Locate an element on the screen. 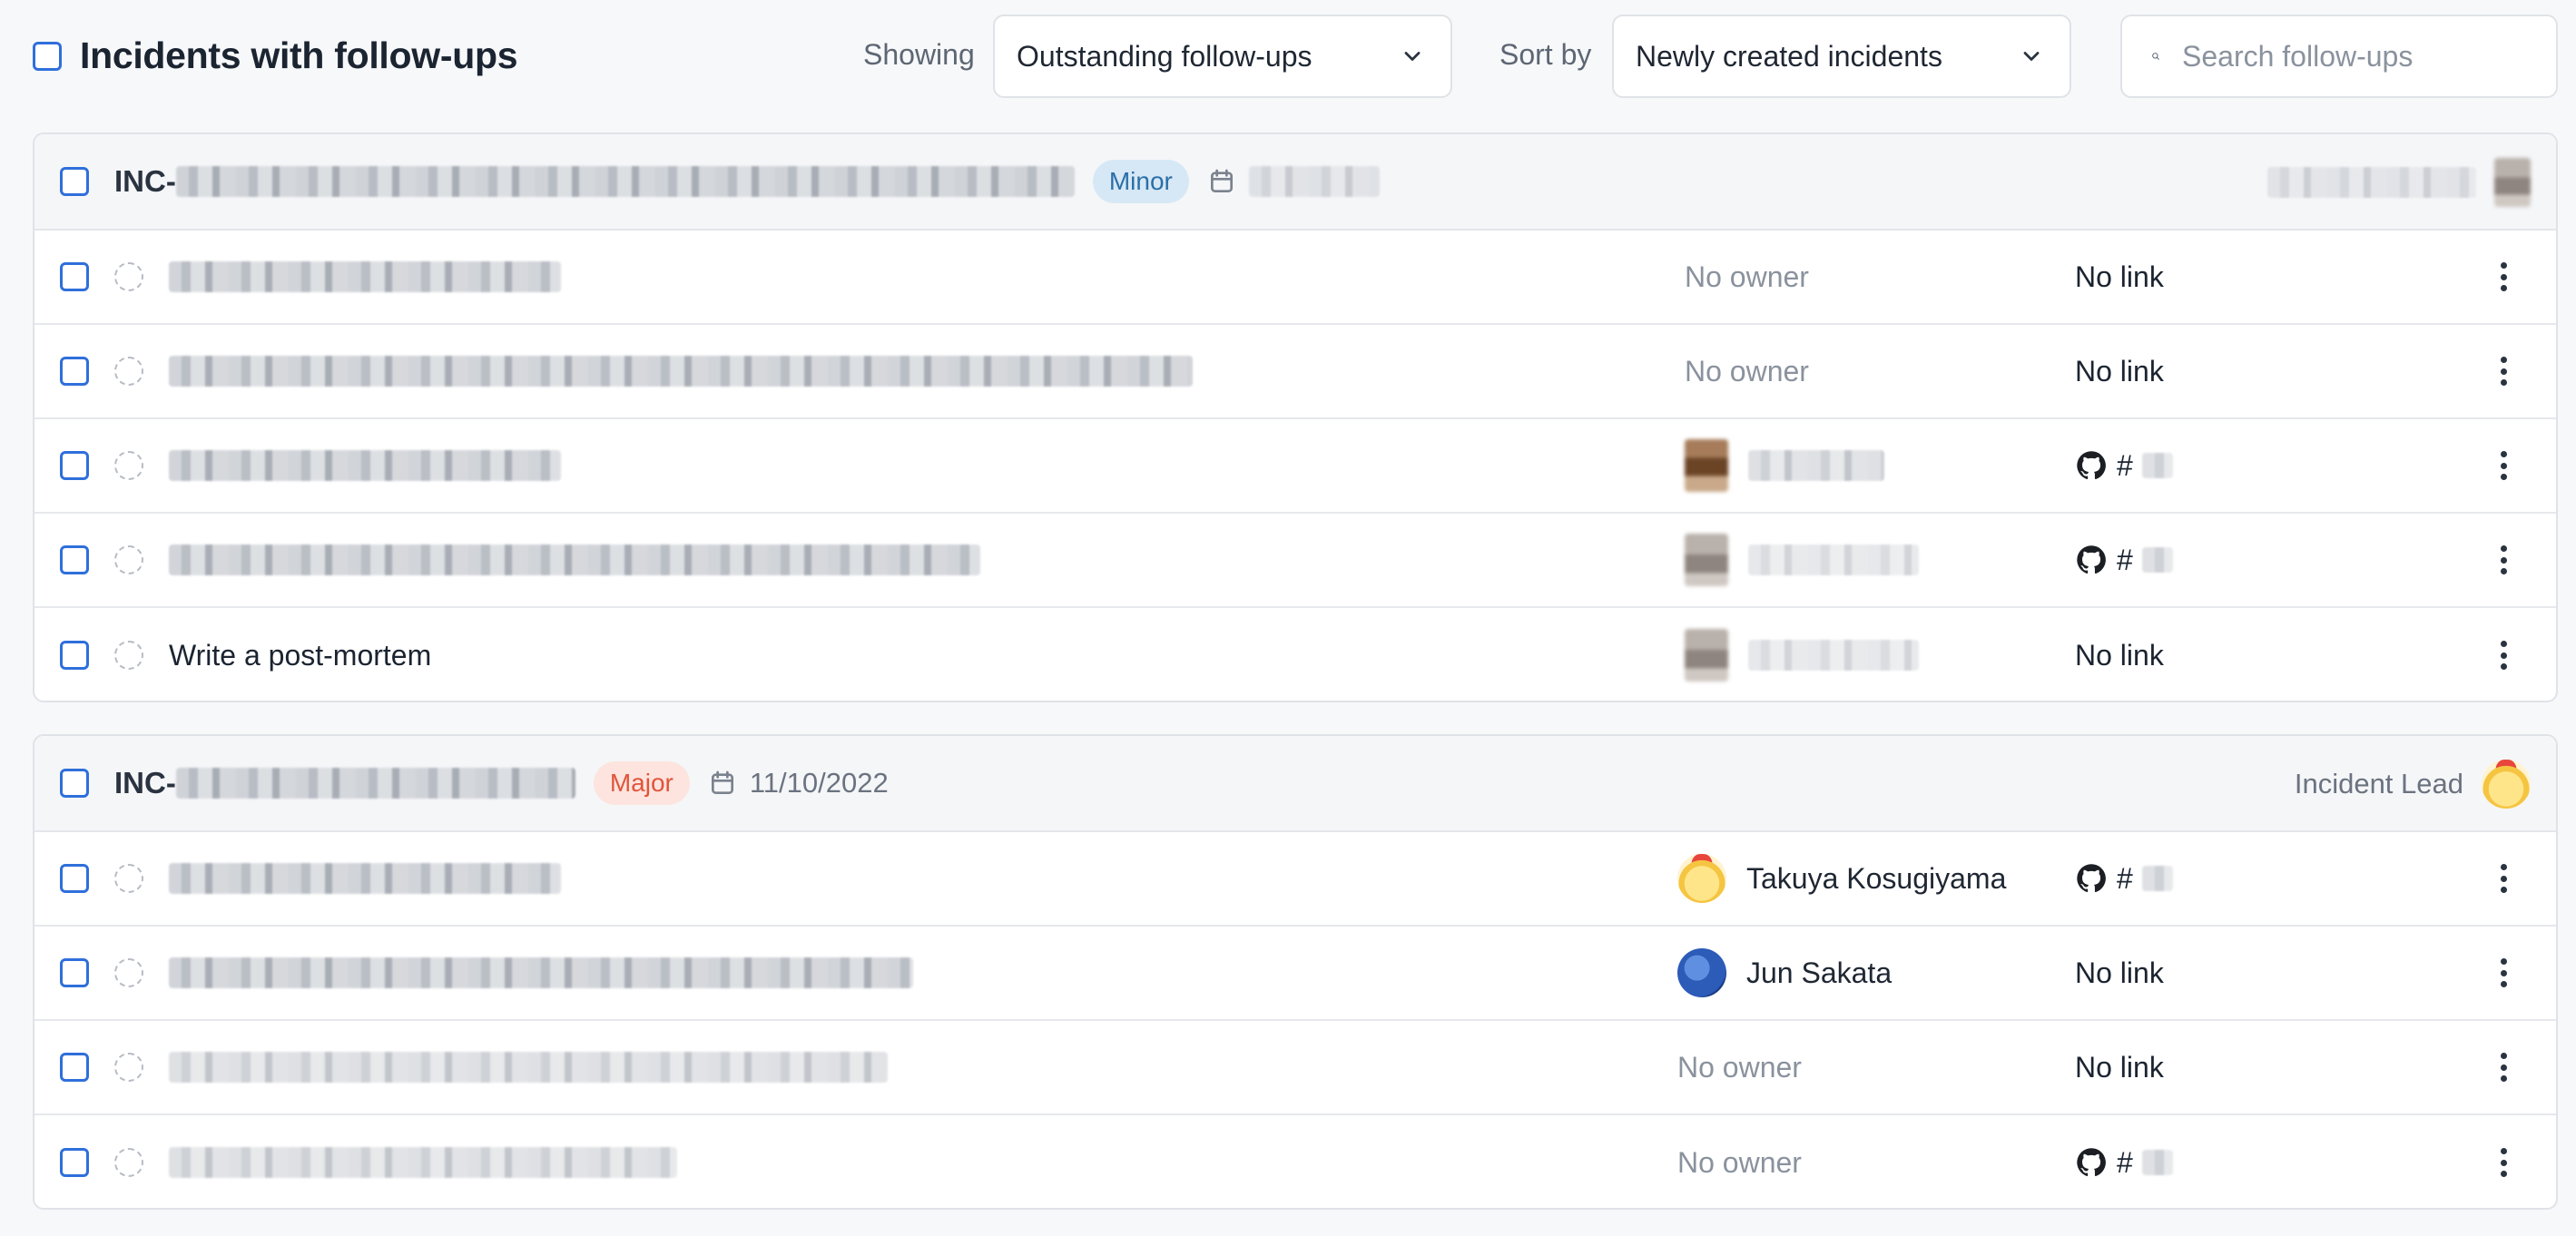  sort-label: Sort by is located at coordinates (1545, 54).